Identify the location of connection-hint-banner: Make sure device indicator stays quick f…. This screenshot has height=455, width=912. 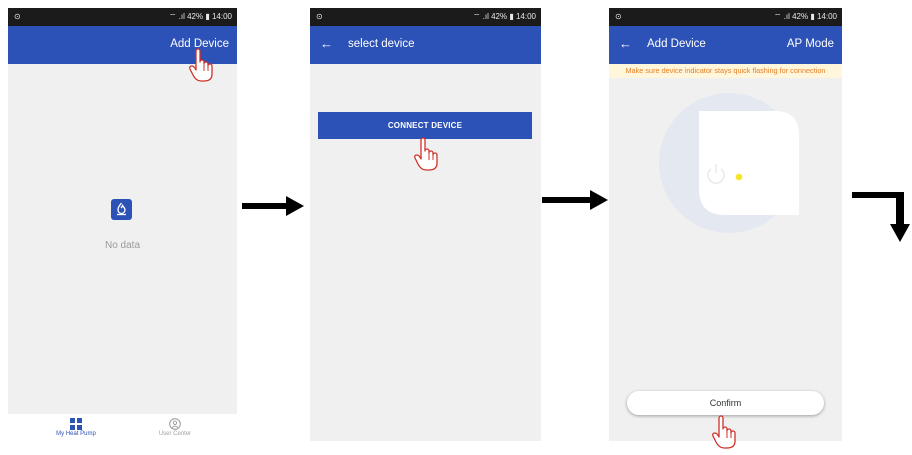
(725, 71).